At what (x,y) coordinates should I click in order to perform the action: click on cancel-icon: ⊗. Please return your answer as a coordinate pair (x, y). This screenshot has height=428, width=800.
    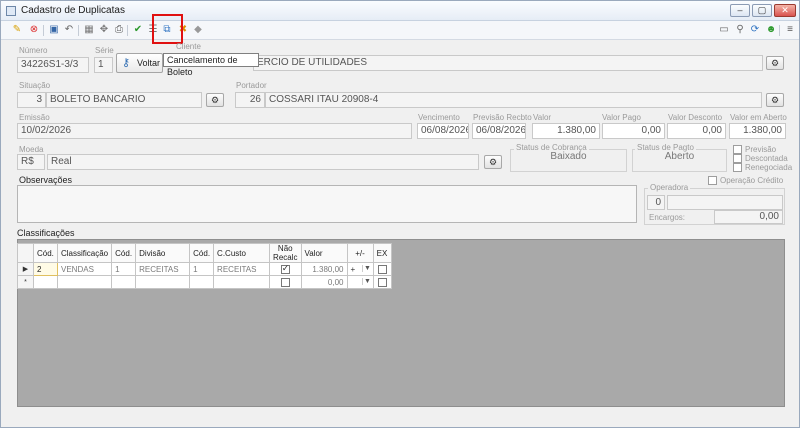
    Looking at the image, I should click on (34, 30).